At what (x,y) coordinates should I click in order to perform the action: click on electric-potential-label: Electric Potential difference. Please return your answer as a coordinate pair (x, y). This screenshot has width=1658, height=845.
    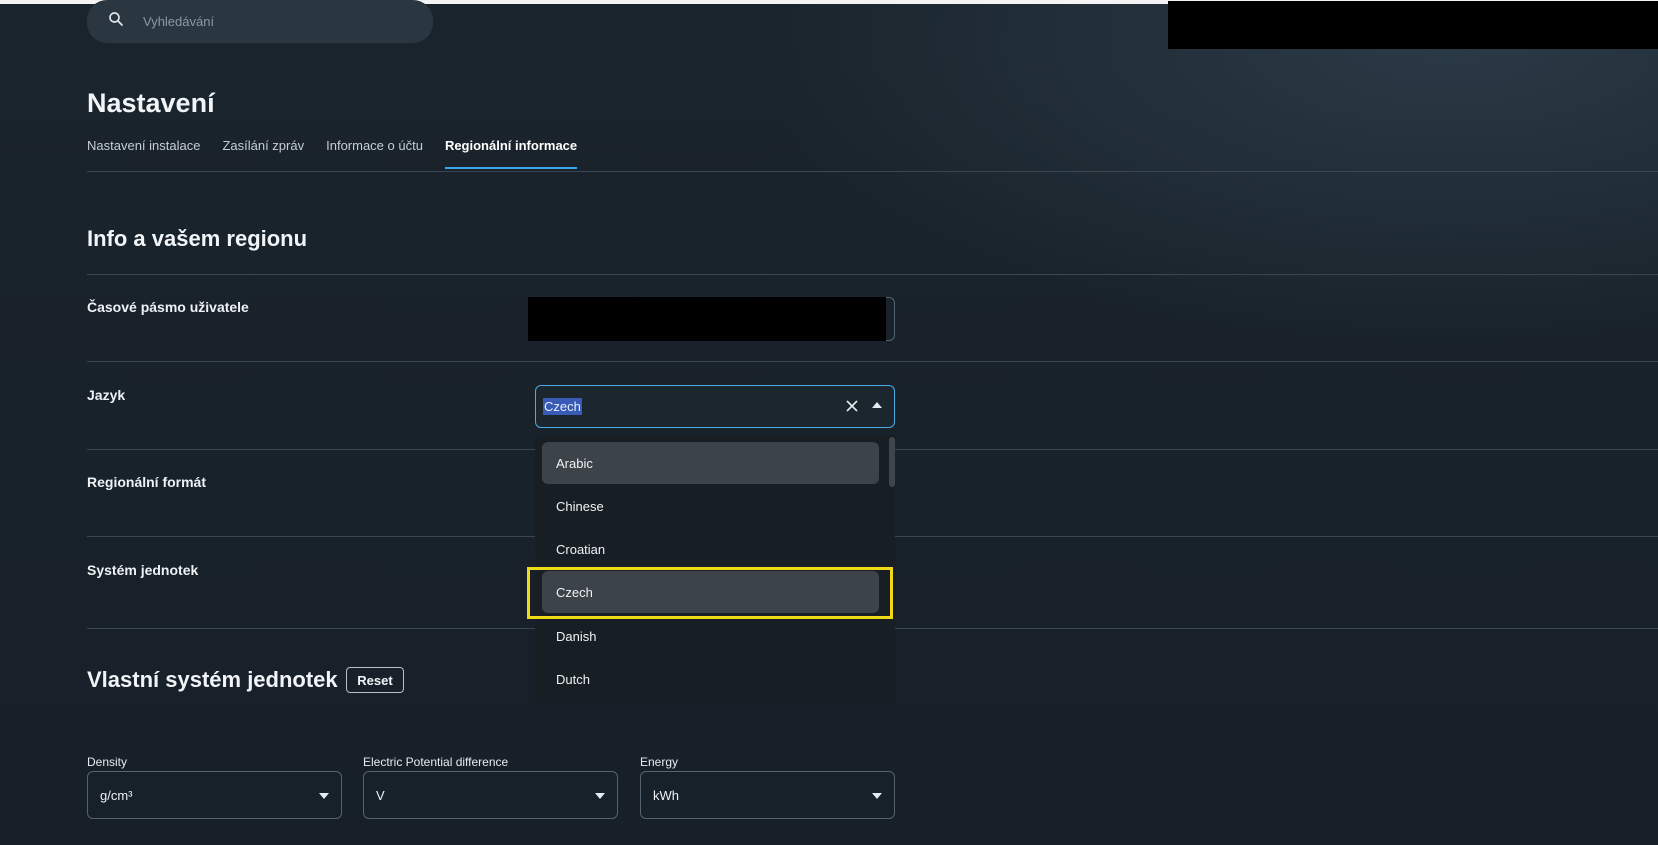
    Looking at the image, I should click on (436, 762).